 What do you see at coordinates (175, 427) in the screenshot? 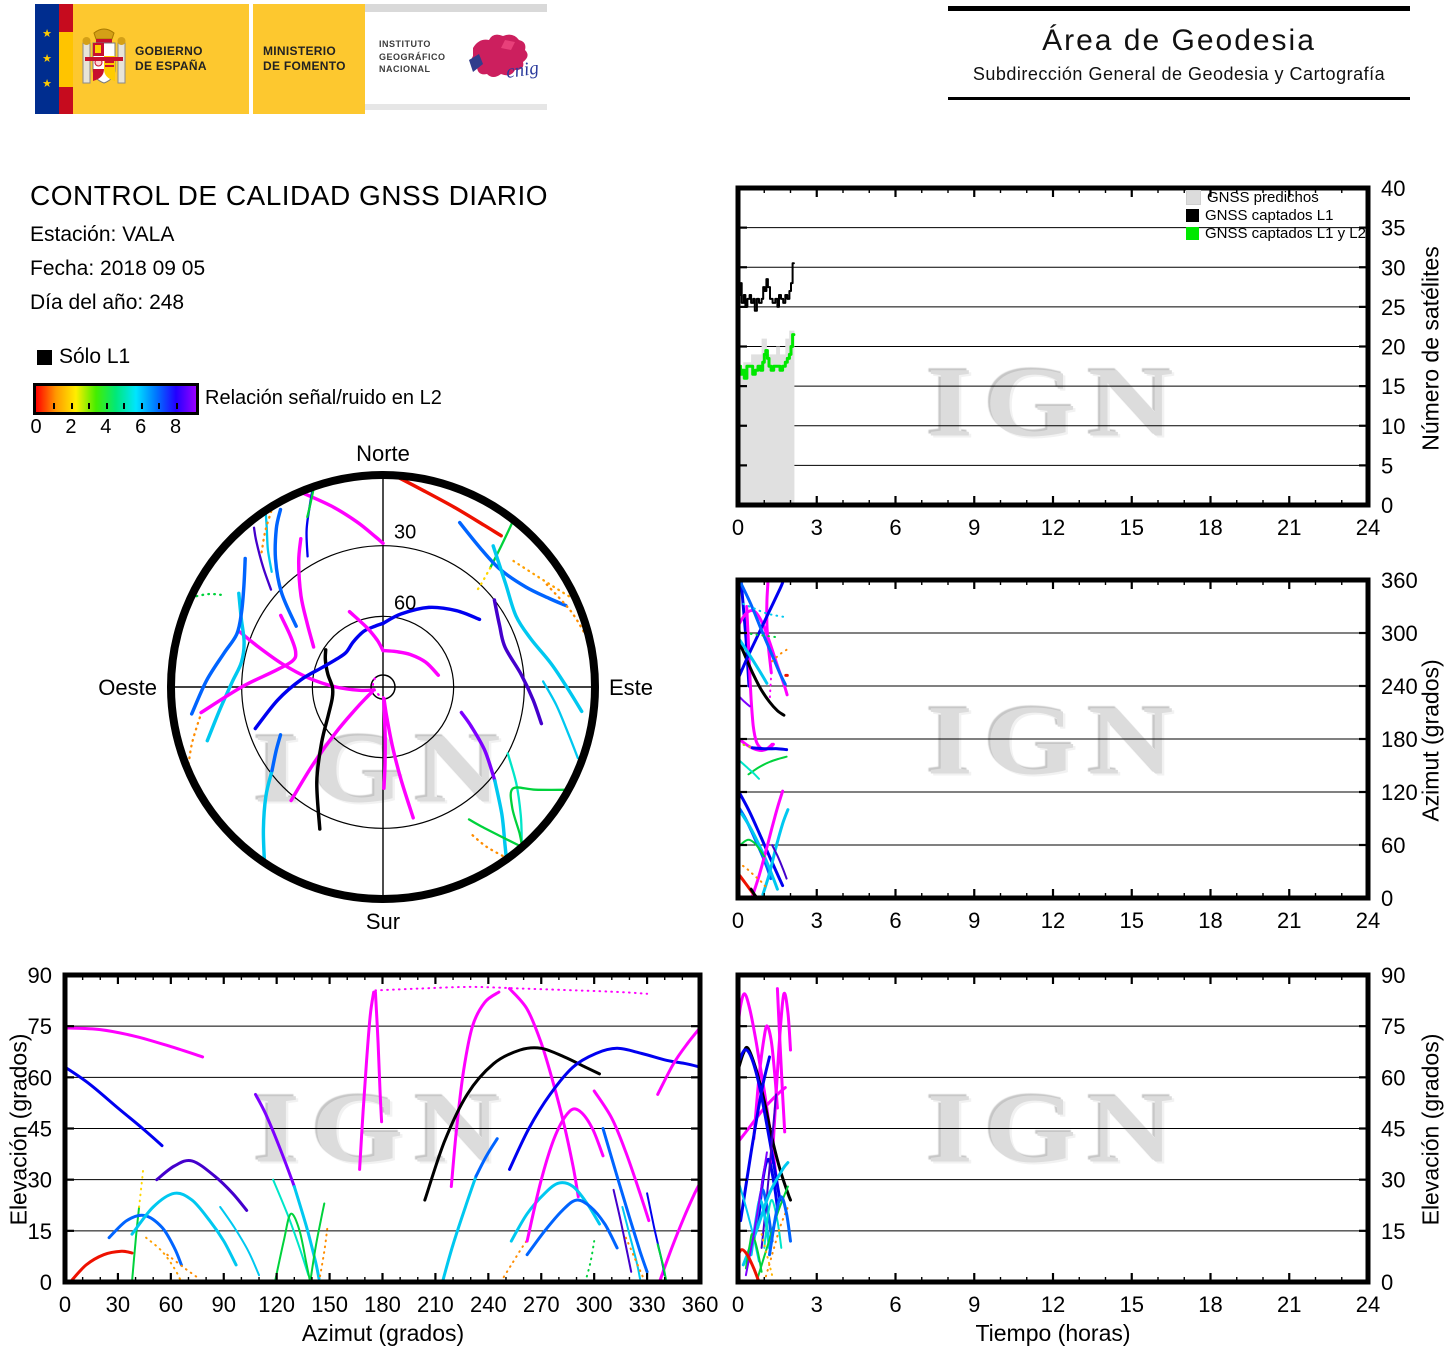
I see `snr-tick-label: 8` at bounding box center [175, 427].